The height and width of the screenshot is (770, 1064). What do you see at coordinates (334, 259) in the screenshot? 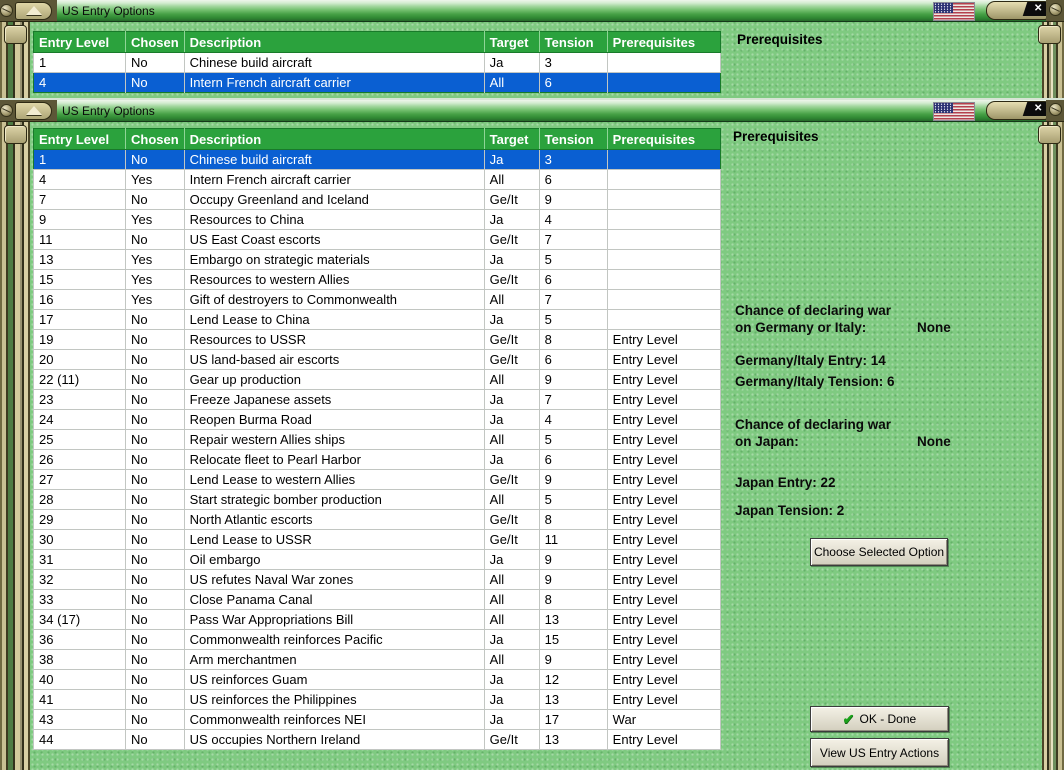
I see `cell-description: Embargo on strategic materials` at bounding box center [334, 259].